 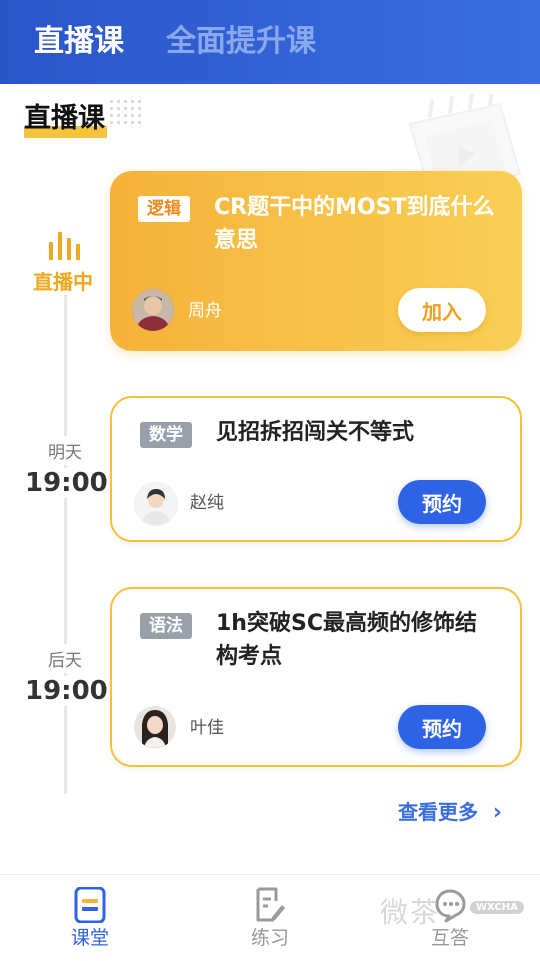 What do you see at coordinates (205, 311) in the screenshot?
I see `teacher-name: 周舟` at bounding box center [205, 311].